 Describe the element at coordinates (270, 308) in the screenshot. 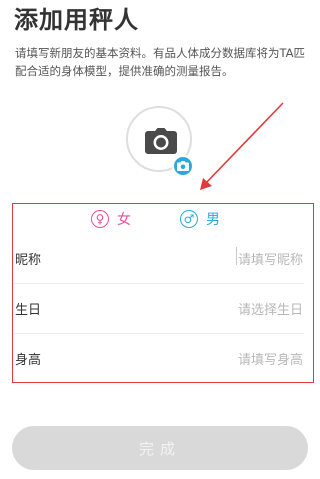

I see `birthday-picker: 请选择生日` at that location.